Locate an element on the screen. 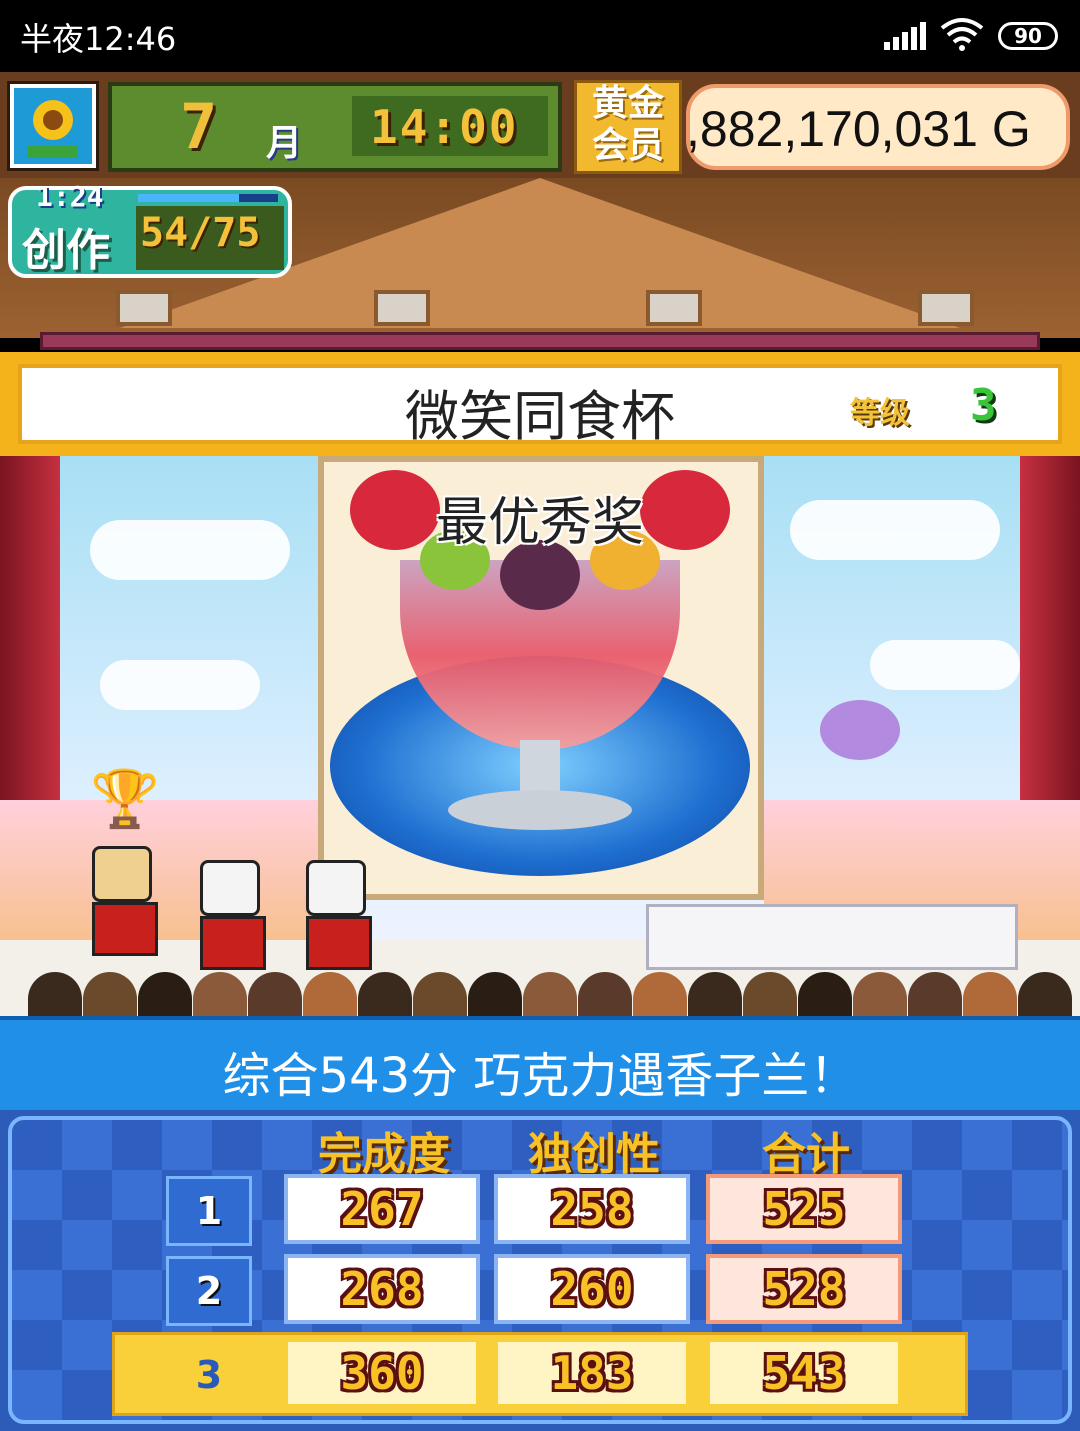 The width and height of the screenshot is (1080, 1431). gold-member-badge: 黄金会员 is located at coordinates (628, 127).